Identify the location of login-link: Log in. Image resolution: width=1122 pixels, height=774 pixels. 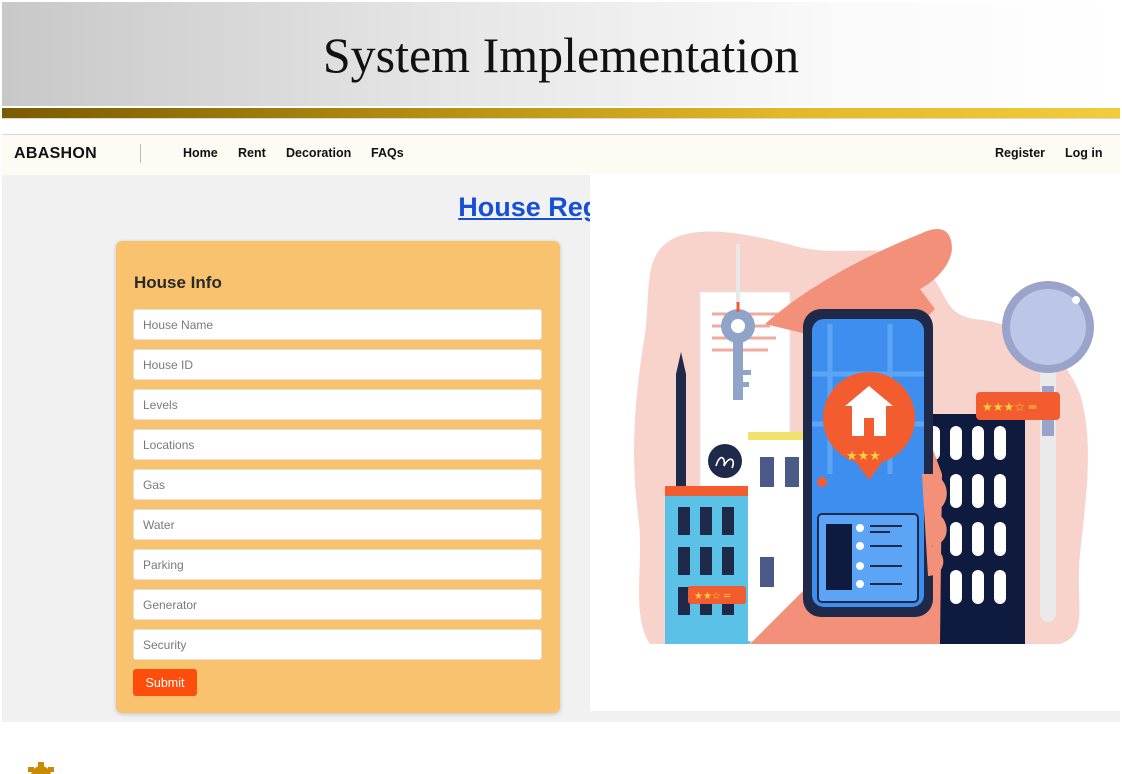
(1084, 153).